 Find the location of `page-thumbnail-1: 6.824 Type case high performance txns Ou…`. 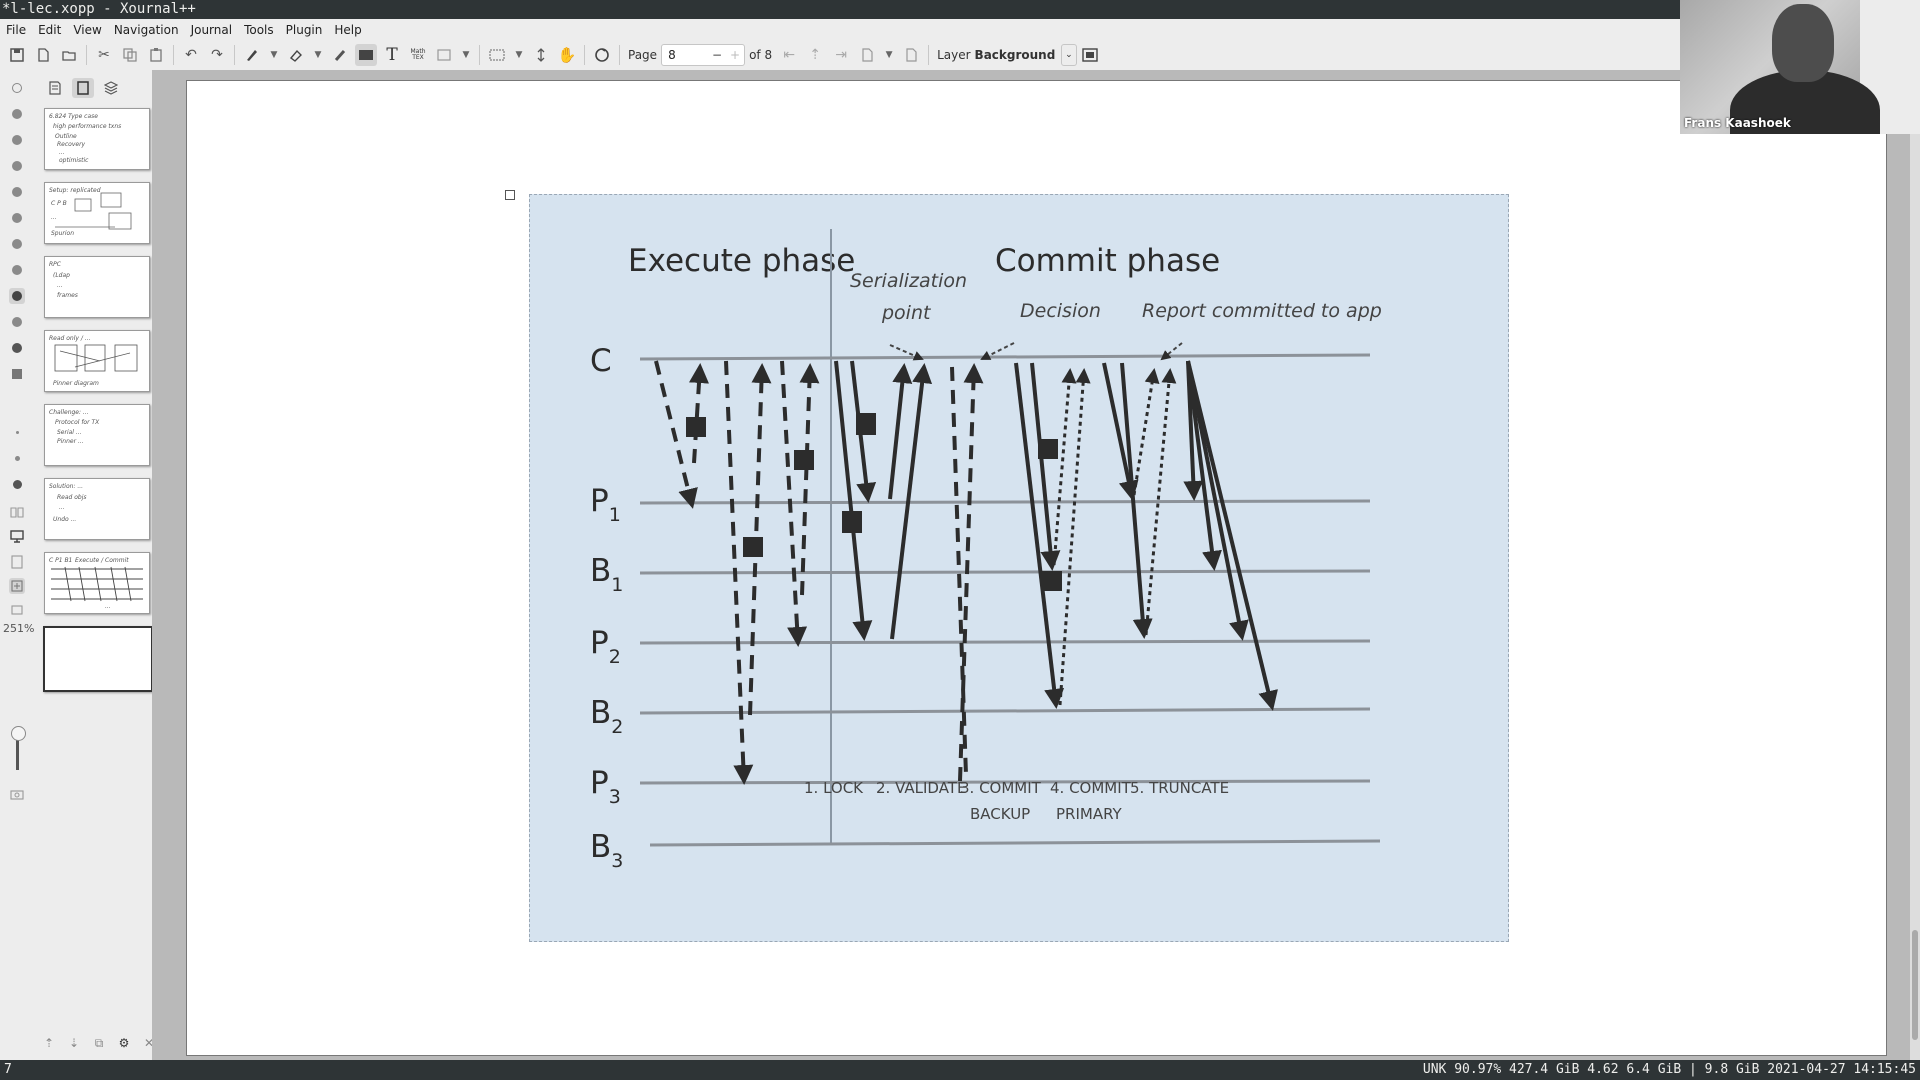

page-thumbnail-1: 6.824 Type case high performance txns Ou… is located at coordinates (97, 139).